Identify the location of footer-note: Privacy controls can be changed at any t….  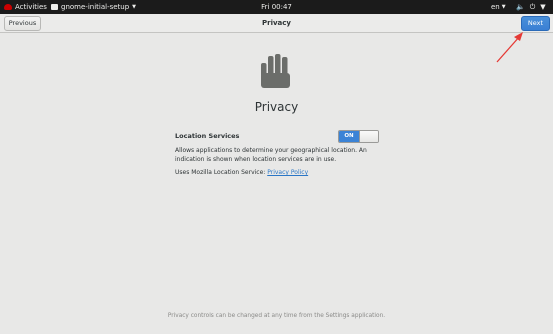
(276, 316).